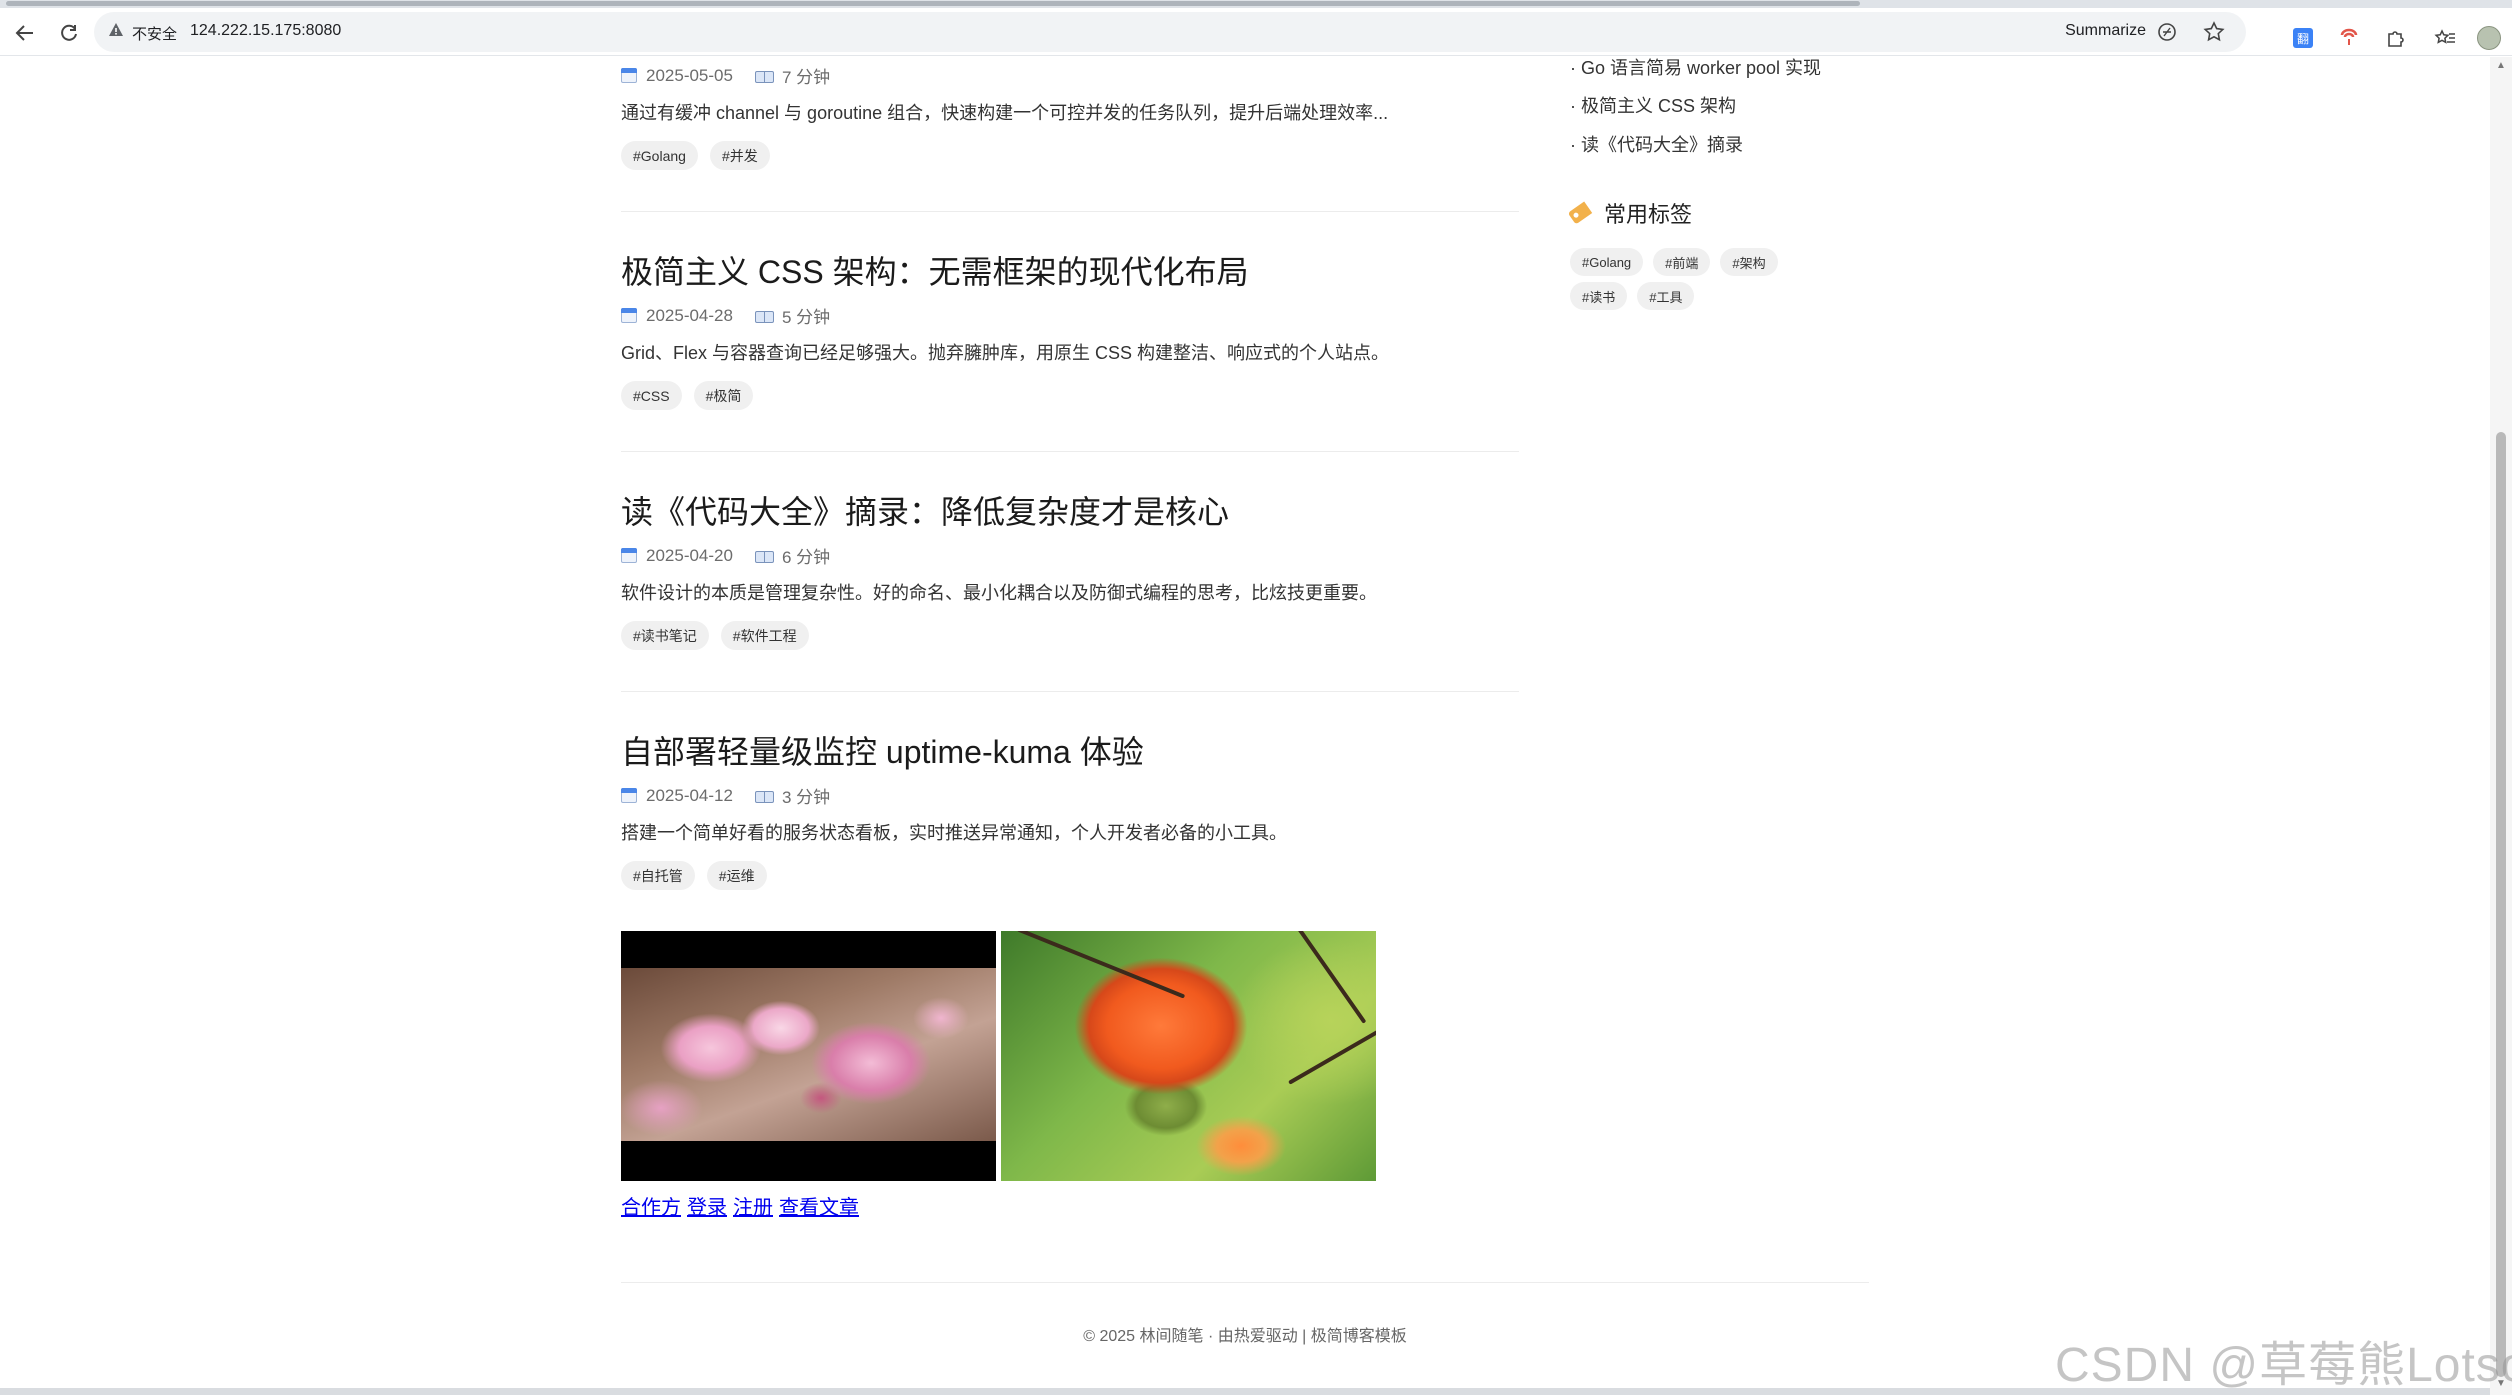 The width and height of the screenshot is (2512, 1395). Describe the element at coordinates (723, 395) in the screenshot. I see `tag-chip: #极简` at that location.